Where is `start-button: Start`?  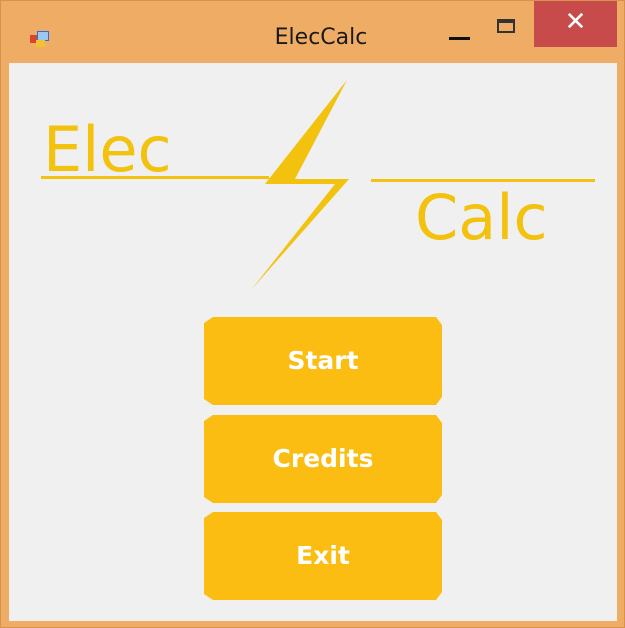 start-button: Start is located at coordinates (323, 361).